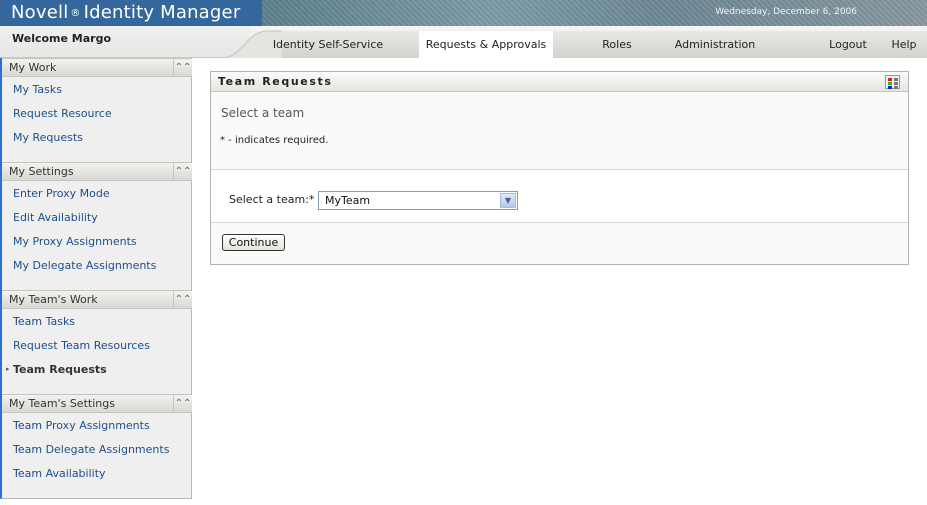 This screenshot has width=927, height=505. Describe the element at coordinates (418, 200) in the screenshot. I see `team-select: MyTeam ▼` at that location.